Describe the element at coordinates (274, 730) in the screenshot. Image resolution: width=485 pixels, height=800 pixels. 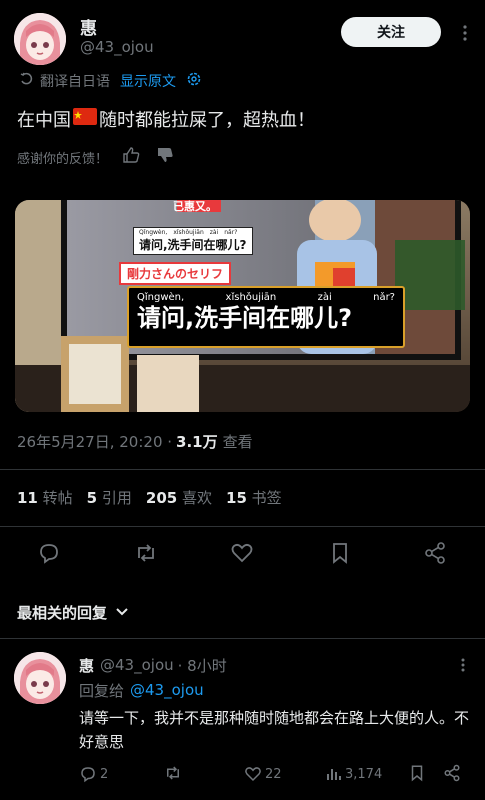
I see `reply-text: 请等一下，我并不是那种随时随地都会在路上大便的人。不好意思` at that location.